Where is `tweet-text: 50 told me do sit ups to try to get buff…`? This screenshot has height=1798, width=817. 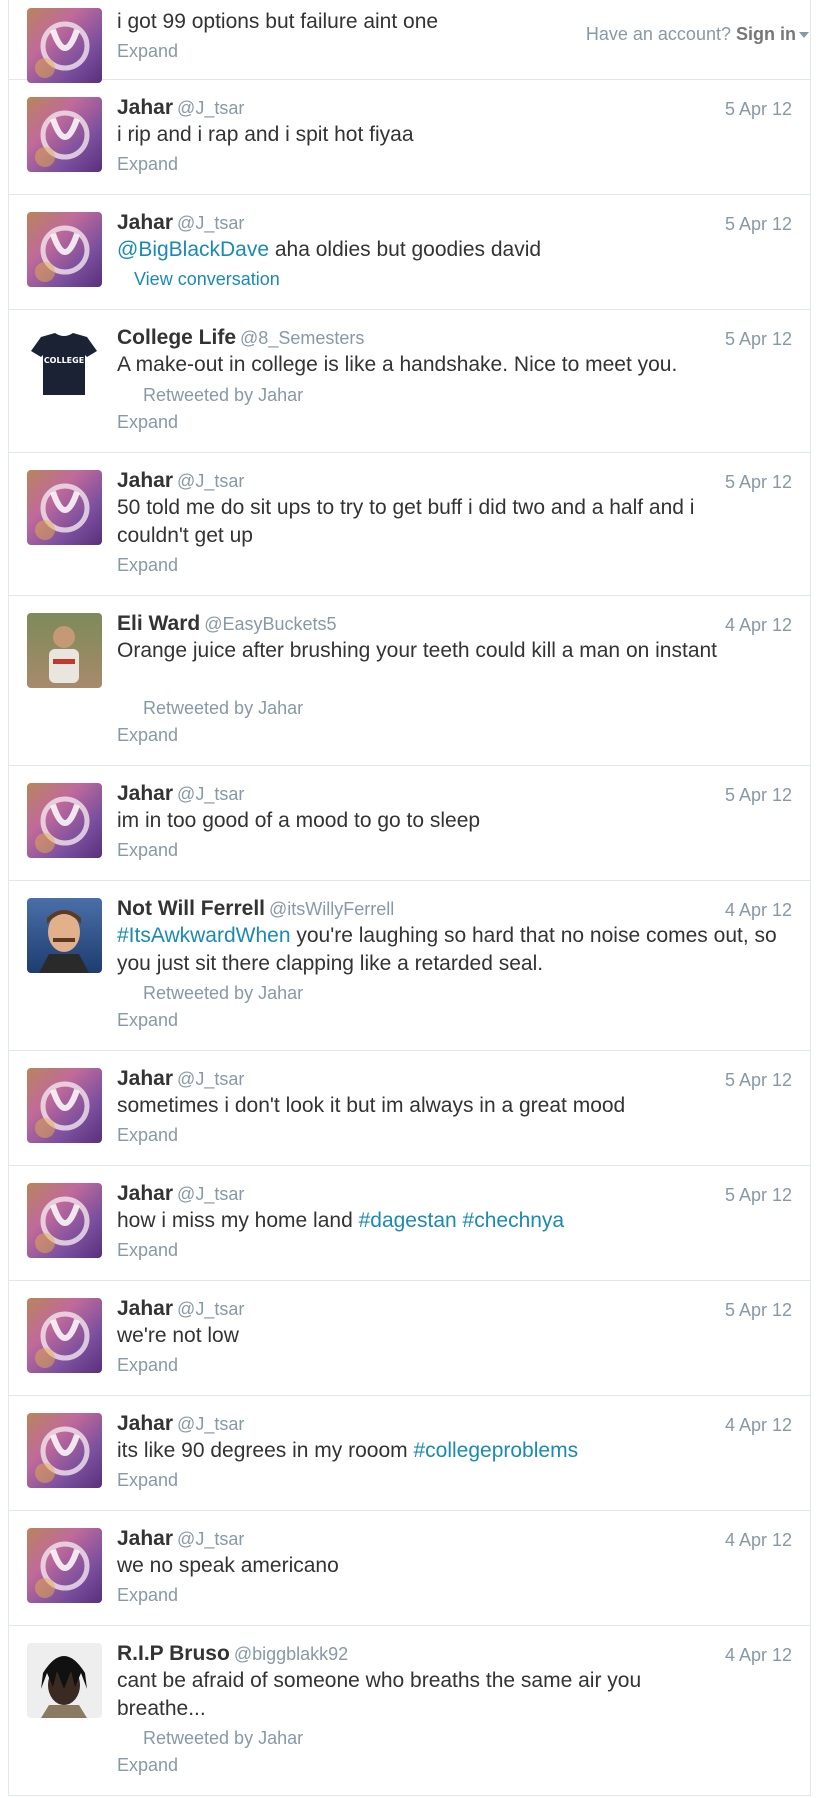 tweet-text: 50 told me do sit ups to try to get buff… is located at coordinates (406, 521).